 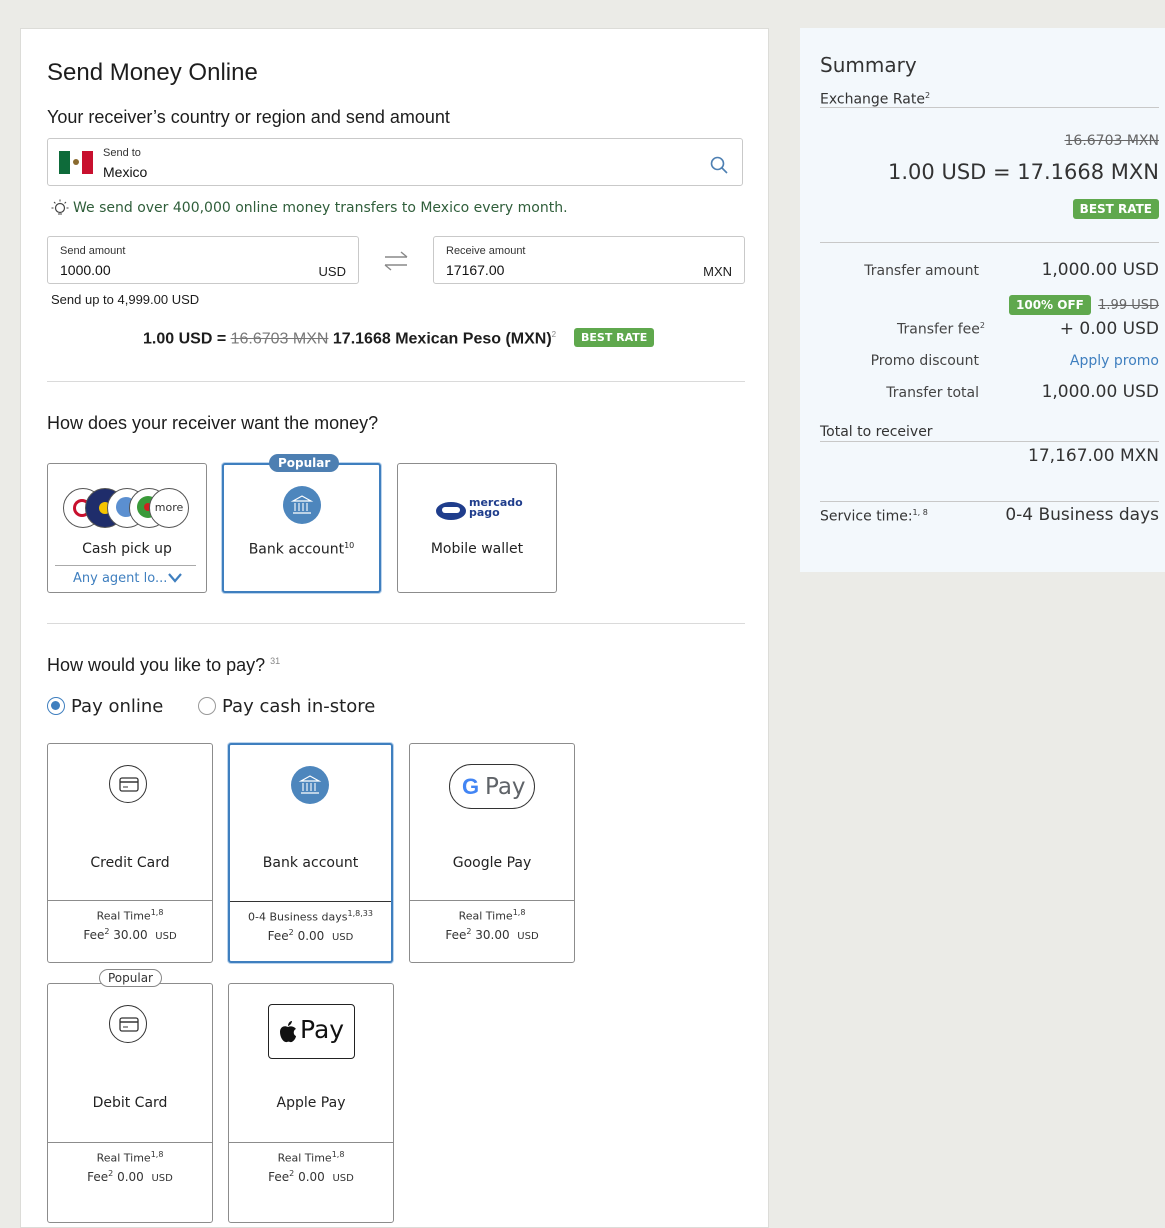 What do you see at coordinates (1115, 209) in the screenshot?
I see `summary-best-rate-badge: BEST RATE` at bounding box center [1115, 209].